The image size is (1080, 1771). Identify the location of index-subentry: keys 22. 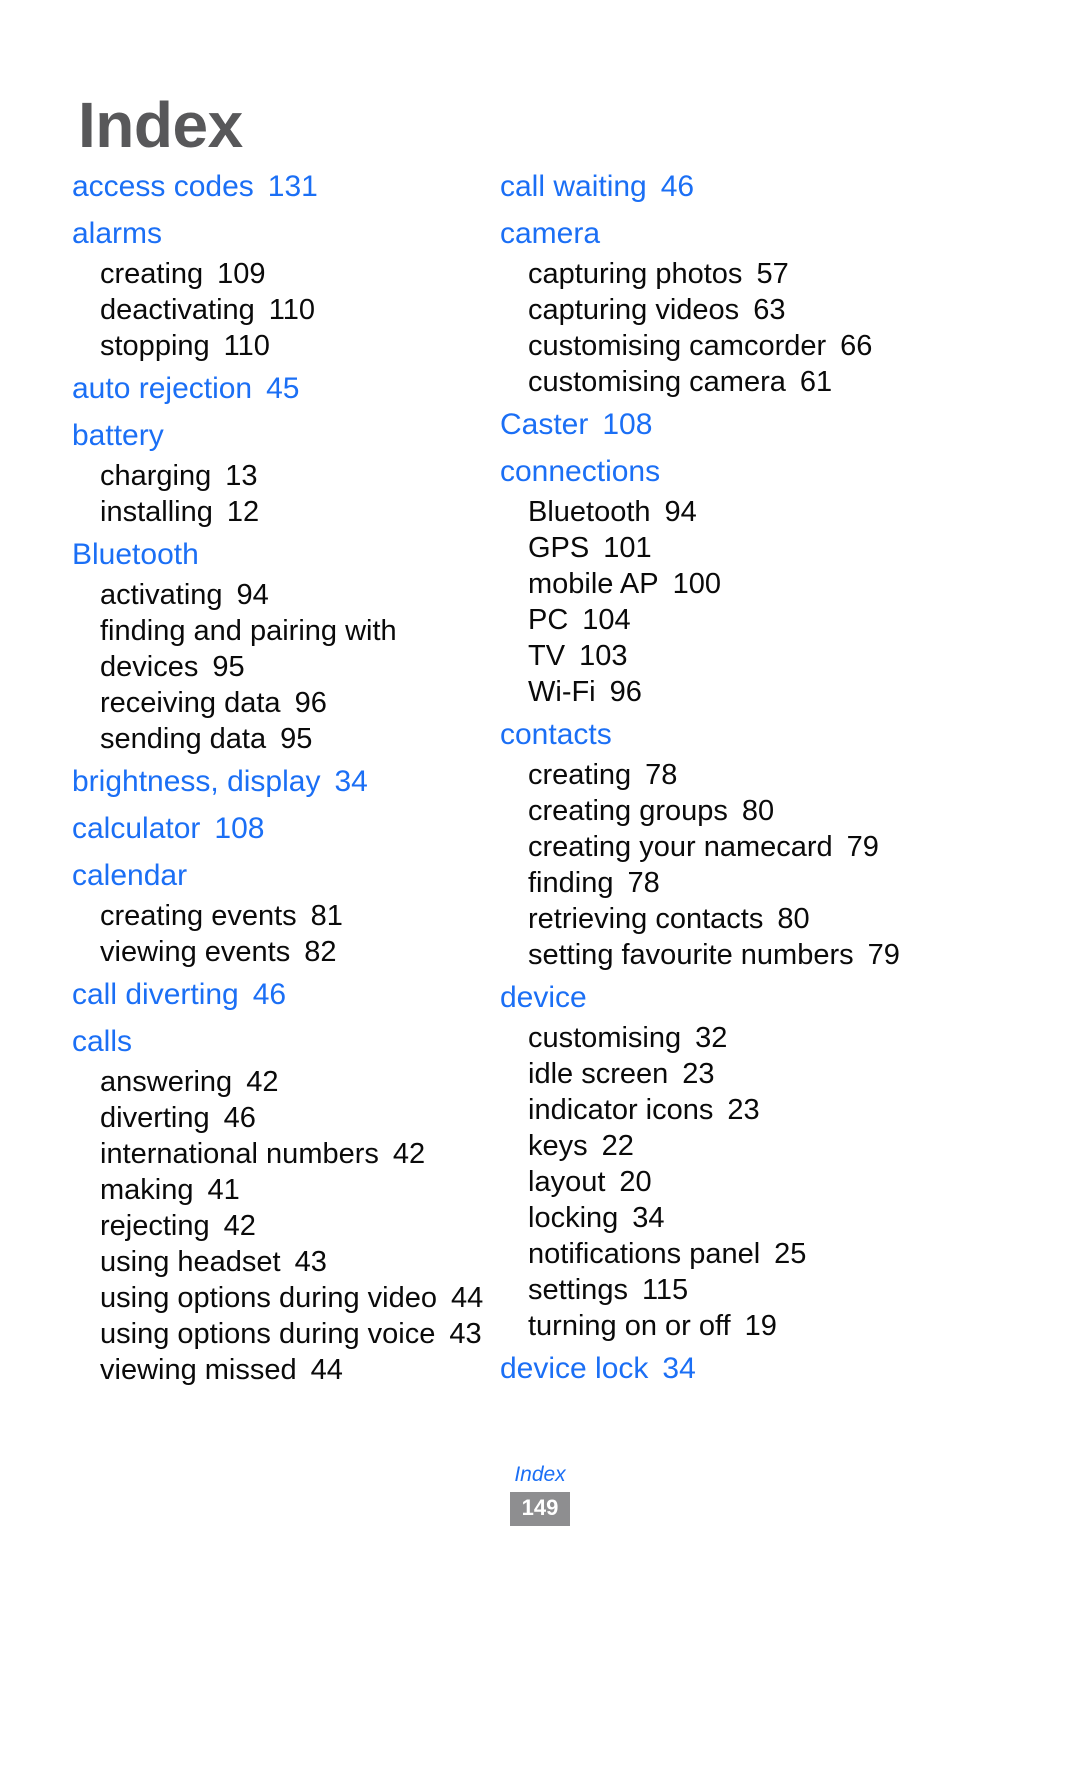
(713, 1146).